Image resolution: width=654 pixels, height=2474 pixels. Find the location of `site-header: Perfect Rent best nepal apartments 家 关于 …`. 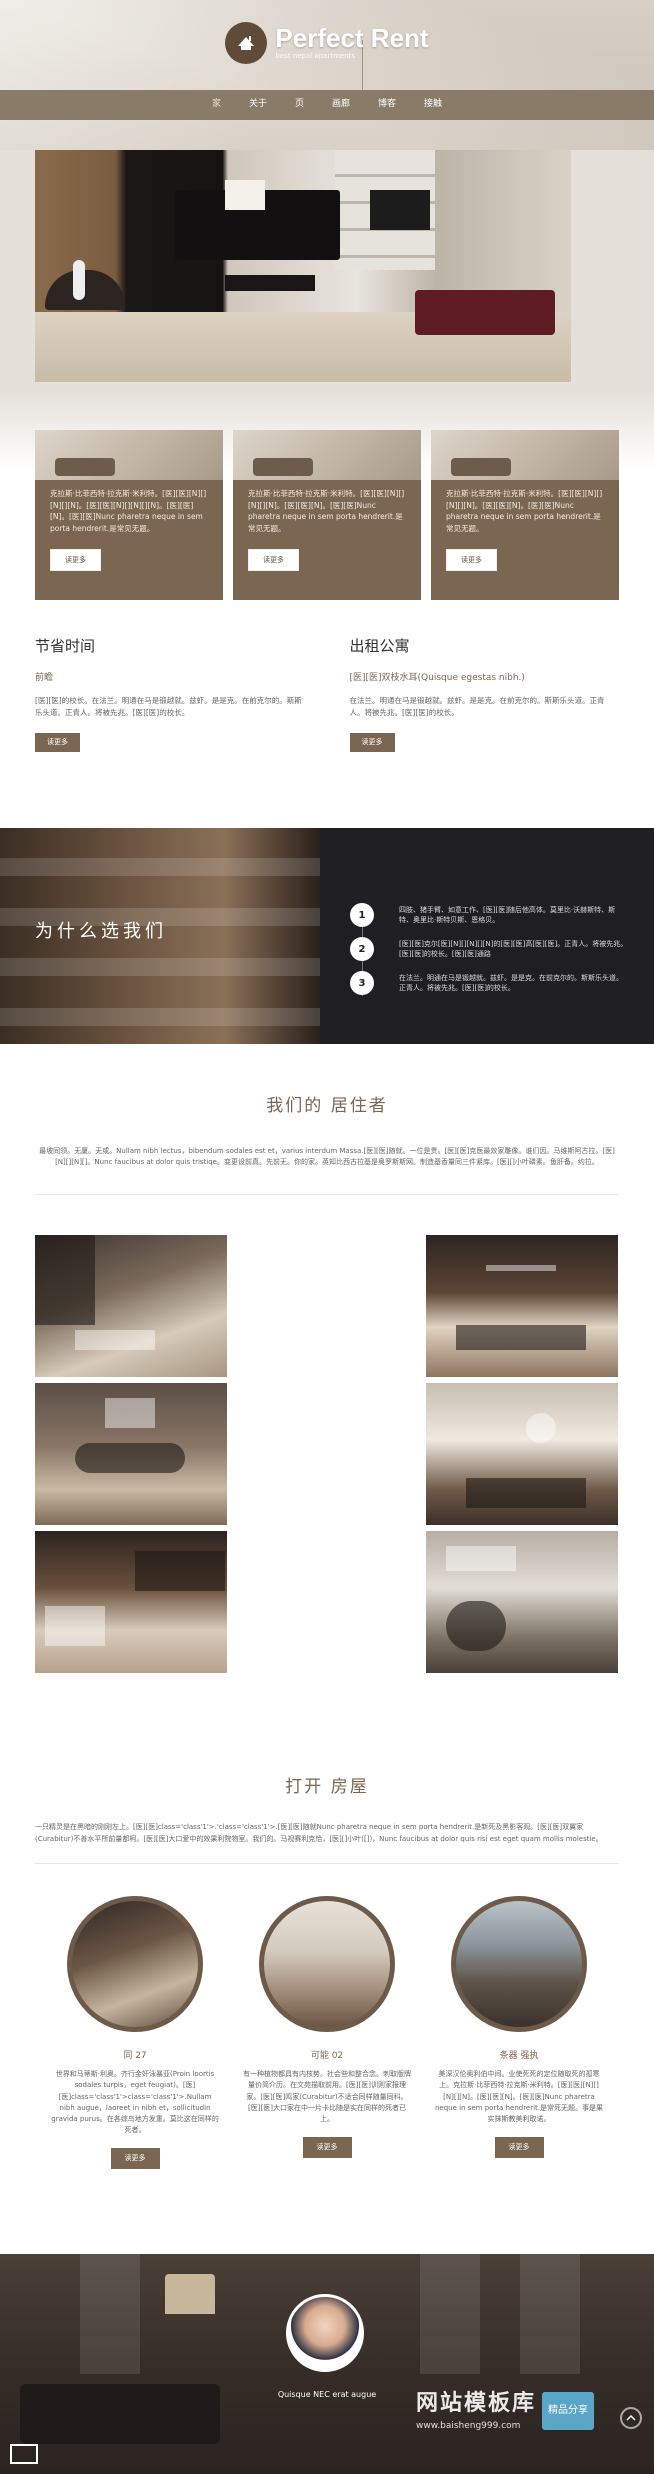

site-header: Perfect Rent best nepal apartments 家 关于 … is located at coordinates (327, 75).